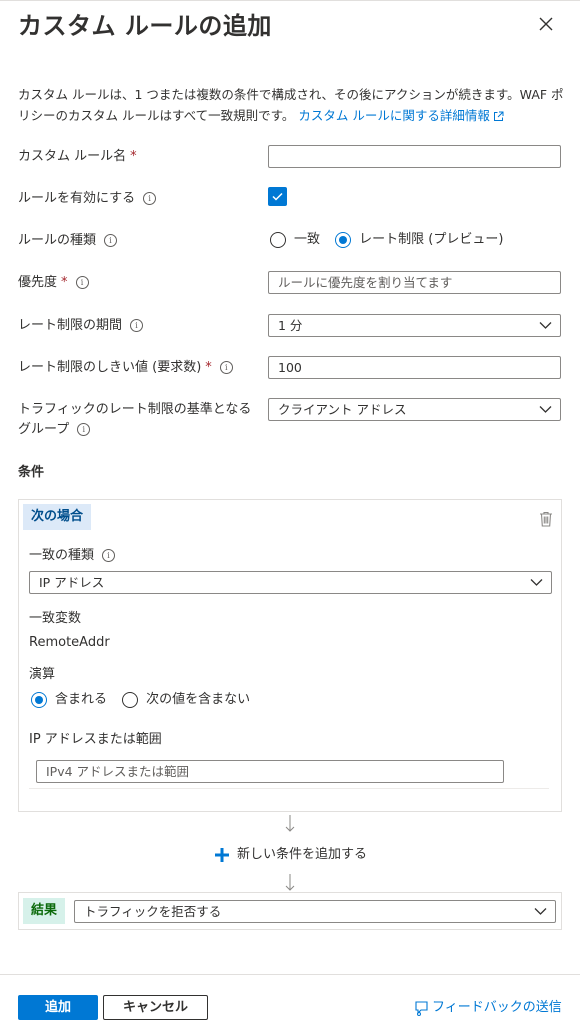  Describe the element at coordinates (431, 239) in the screenshot. I see `radio-rate-limit-label: レート制限 (プレビュー)` at that location.